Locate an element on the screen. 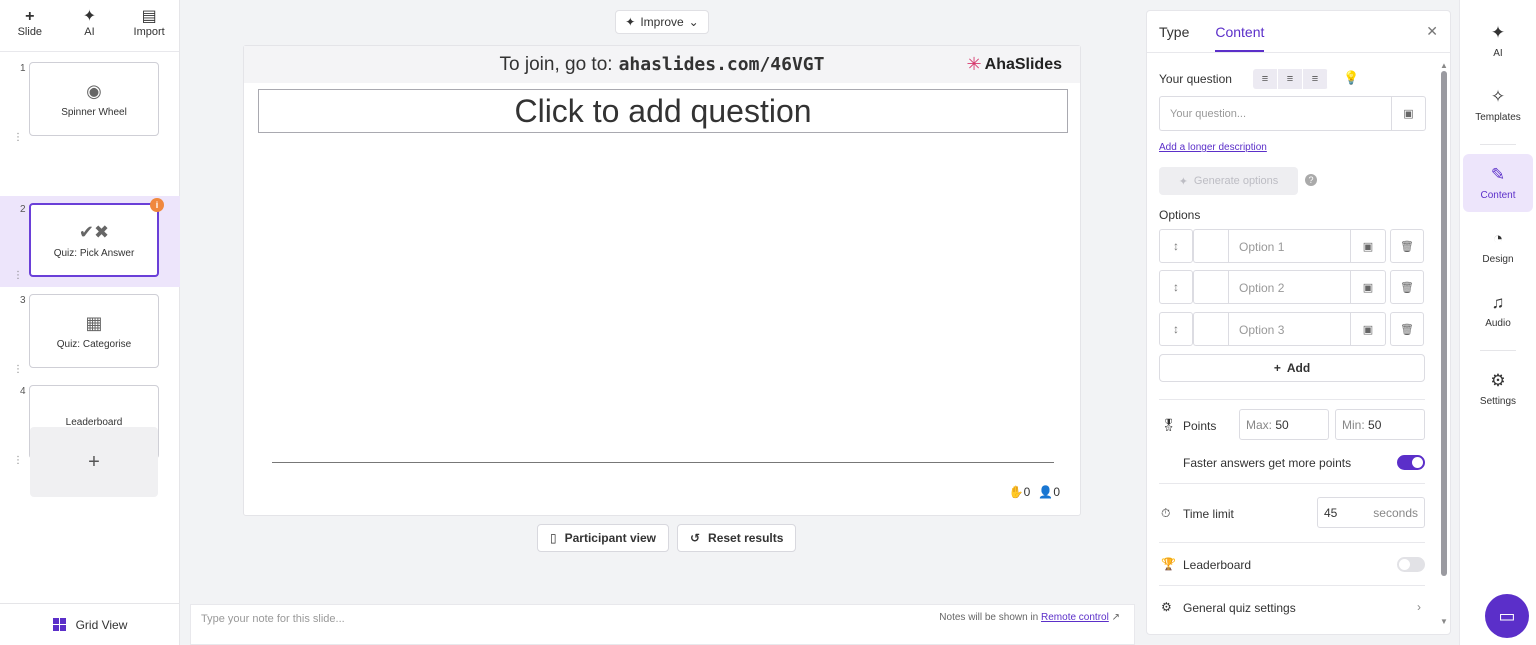 The height and width of the screenshot is (645, 1536). slide-thumbnail: ✔✖ Quiz: Pick Answer is located at coordinates (94, 240).